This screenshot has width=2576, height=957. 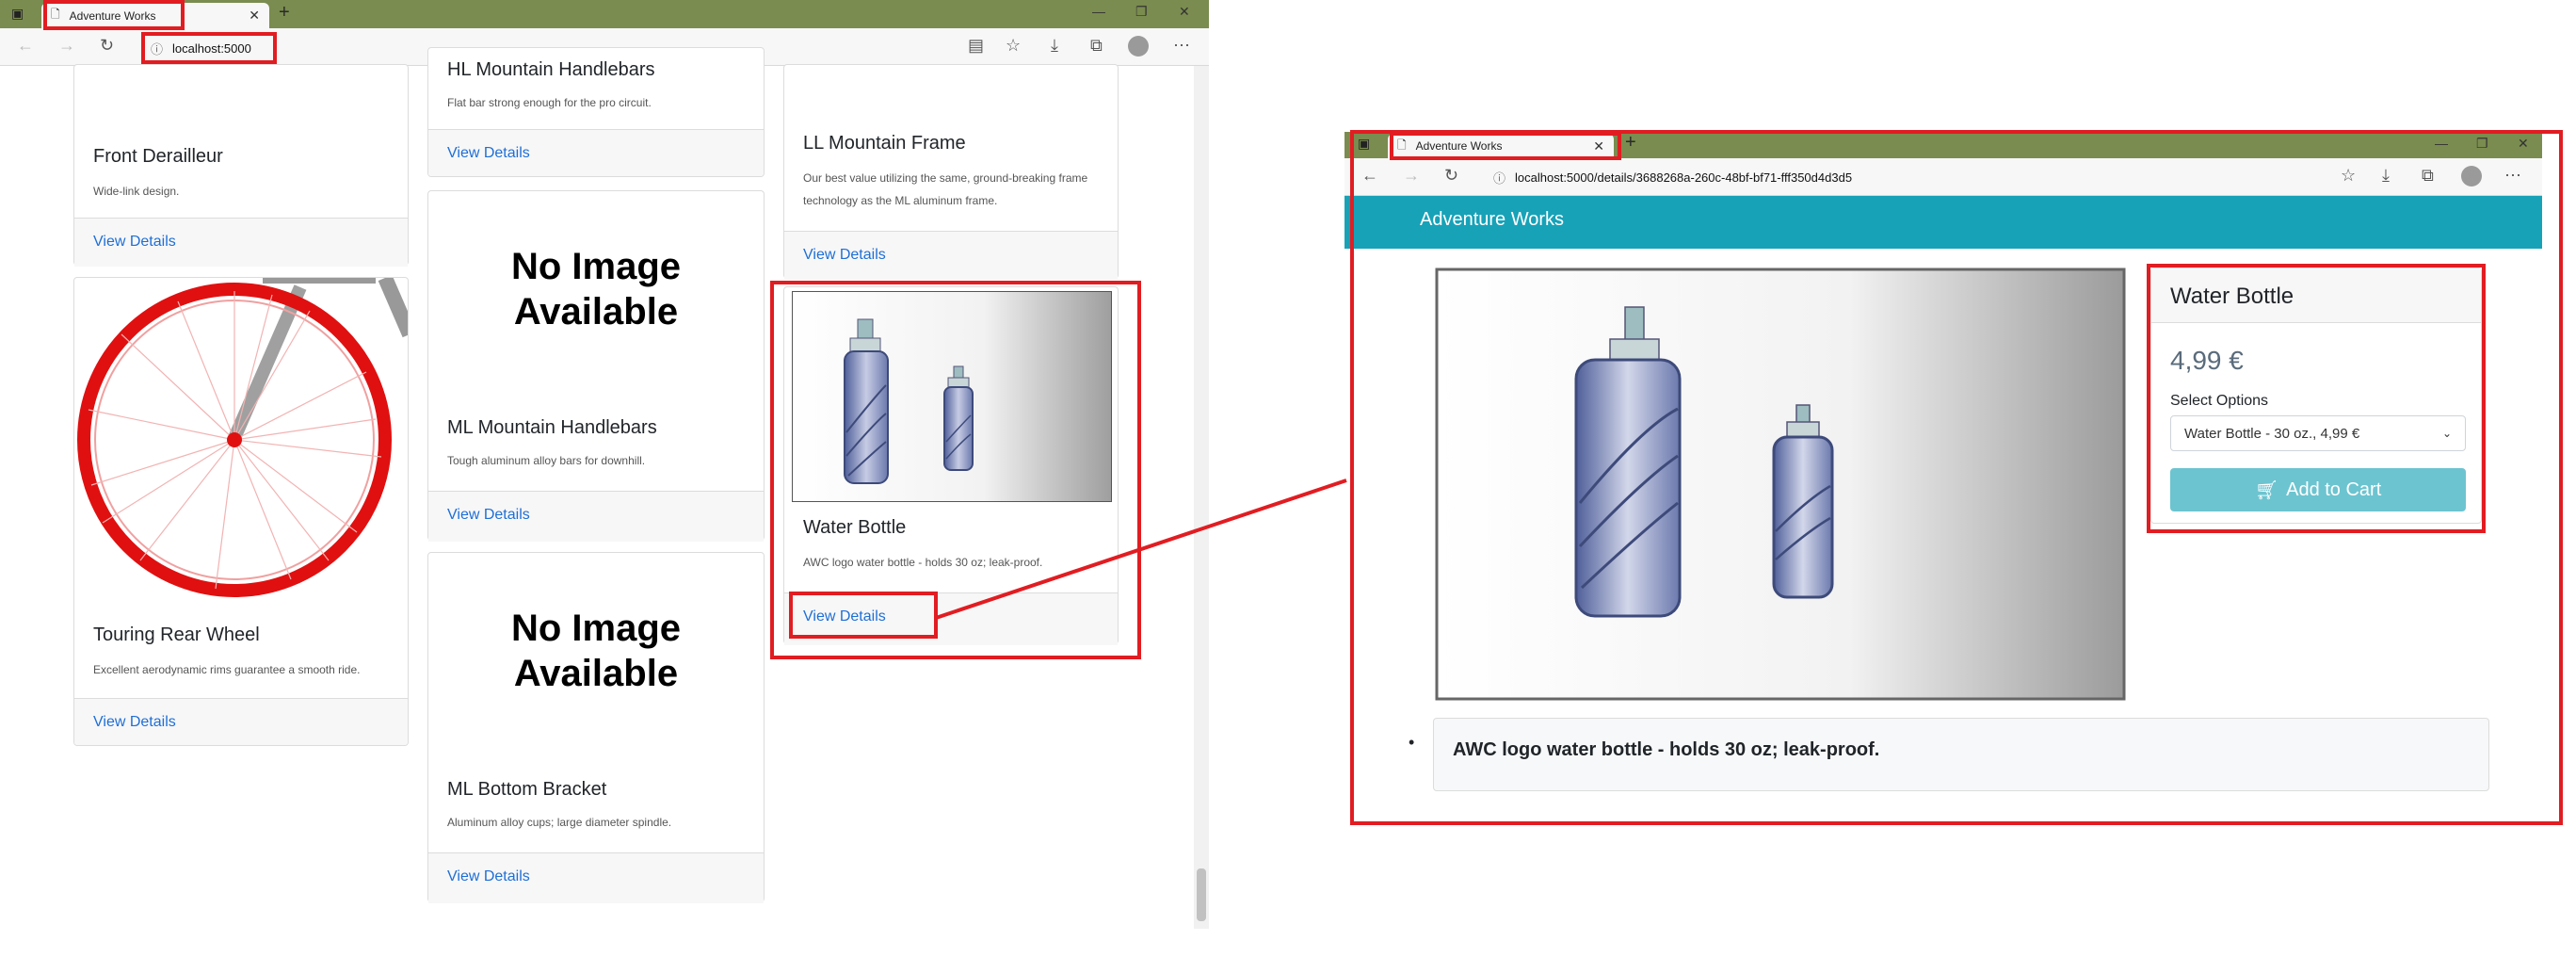 What do you see at coordinates (1505, 146) in the screenshot?
I see `highlight-detail-tab` at bounding box center [1505, 146].